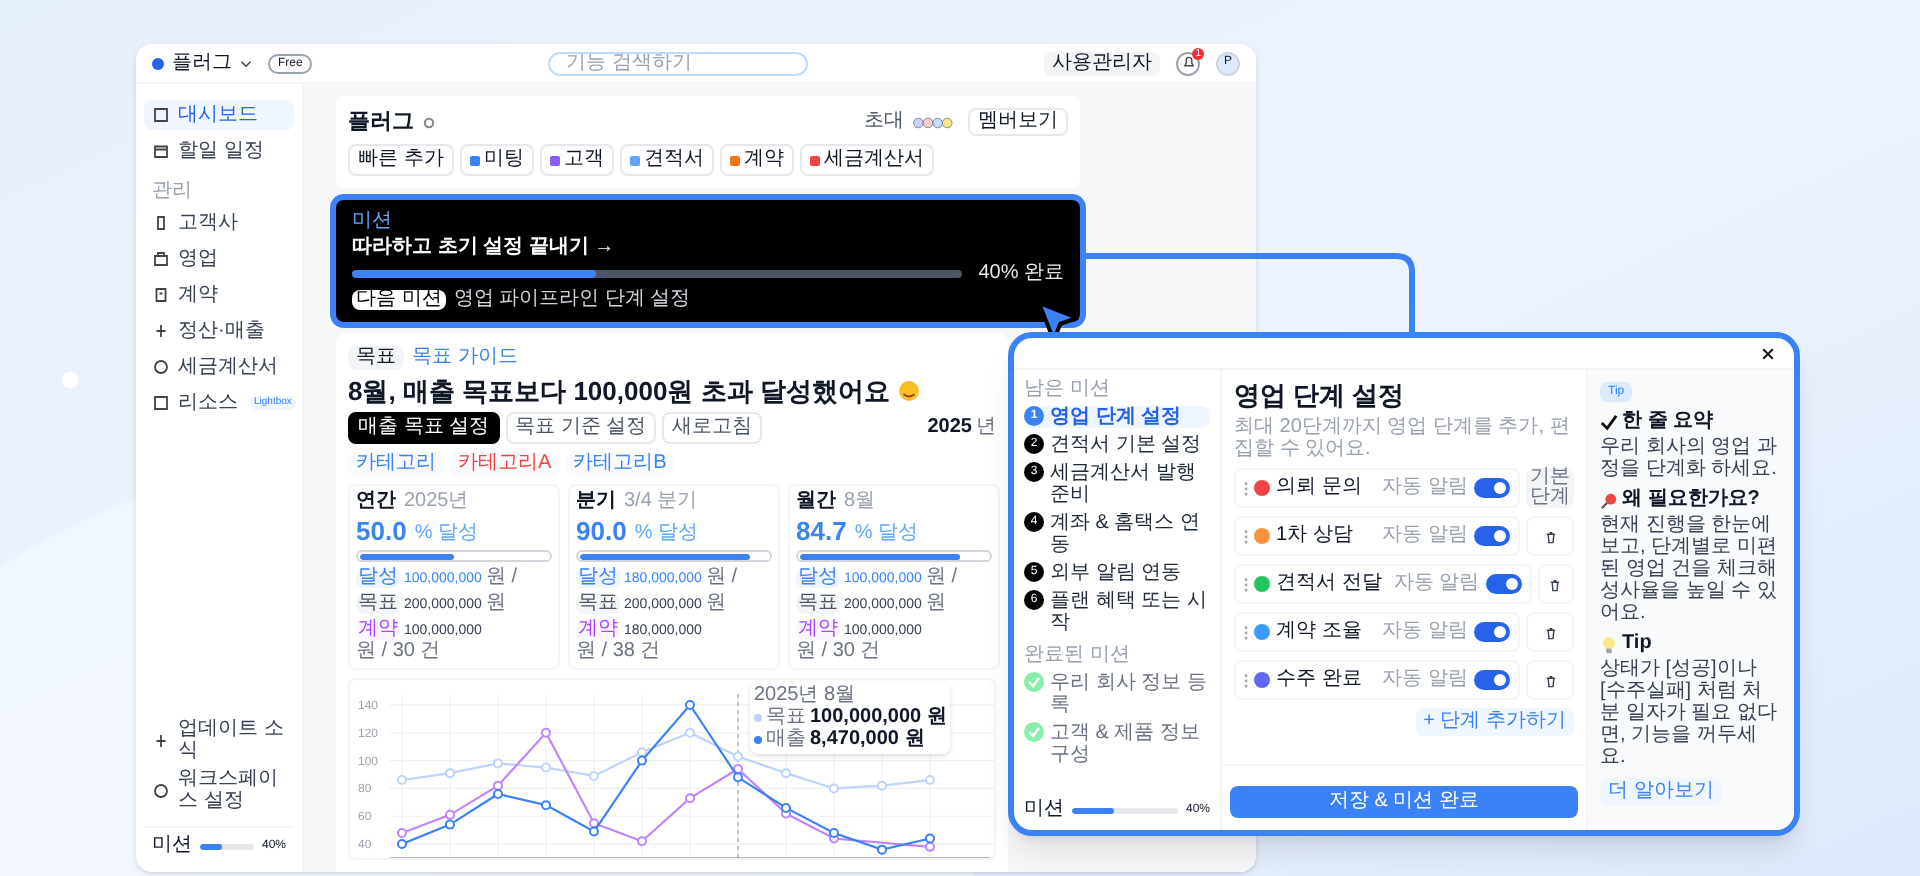  I want to click on completed-step: 우리 회사 정보 등록, so click(1130, 694).